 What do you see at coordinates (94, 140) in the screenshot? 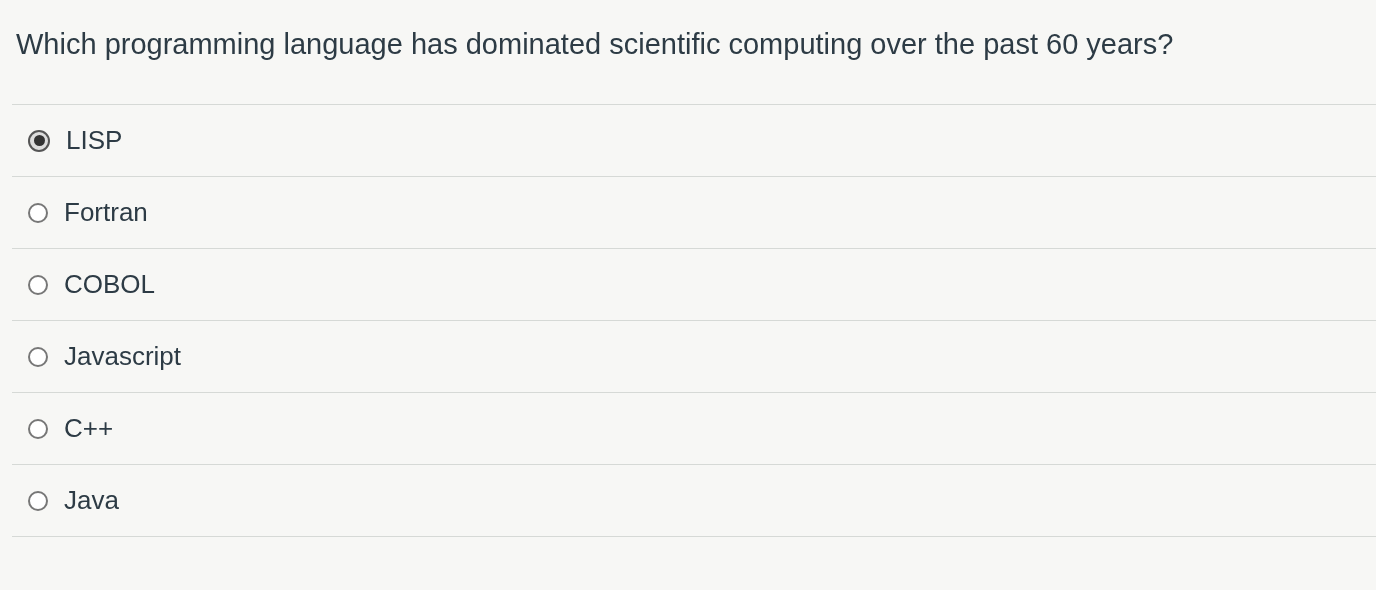
I see `option-label: LISP` at bounding box center [94, 140].